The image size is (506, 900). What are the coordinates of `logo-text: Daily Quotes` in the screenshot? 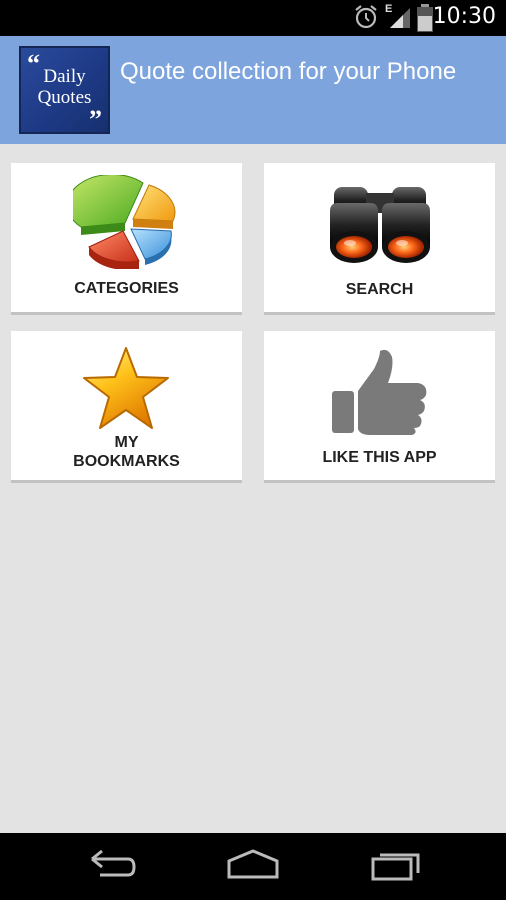 It's located at (64, 87).